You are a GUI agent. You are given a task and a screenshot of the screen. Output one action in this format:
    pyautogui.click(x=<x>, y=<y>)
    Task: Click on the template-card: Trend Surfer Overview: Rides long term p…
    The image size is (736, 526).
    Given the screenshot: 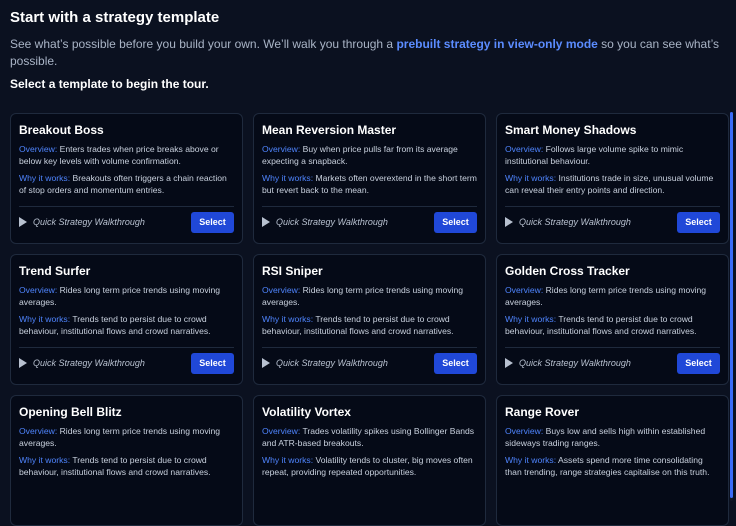 What is the action you would take?
    pyautogui.click(x=126, y=319)
    